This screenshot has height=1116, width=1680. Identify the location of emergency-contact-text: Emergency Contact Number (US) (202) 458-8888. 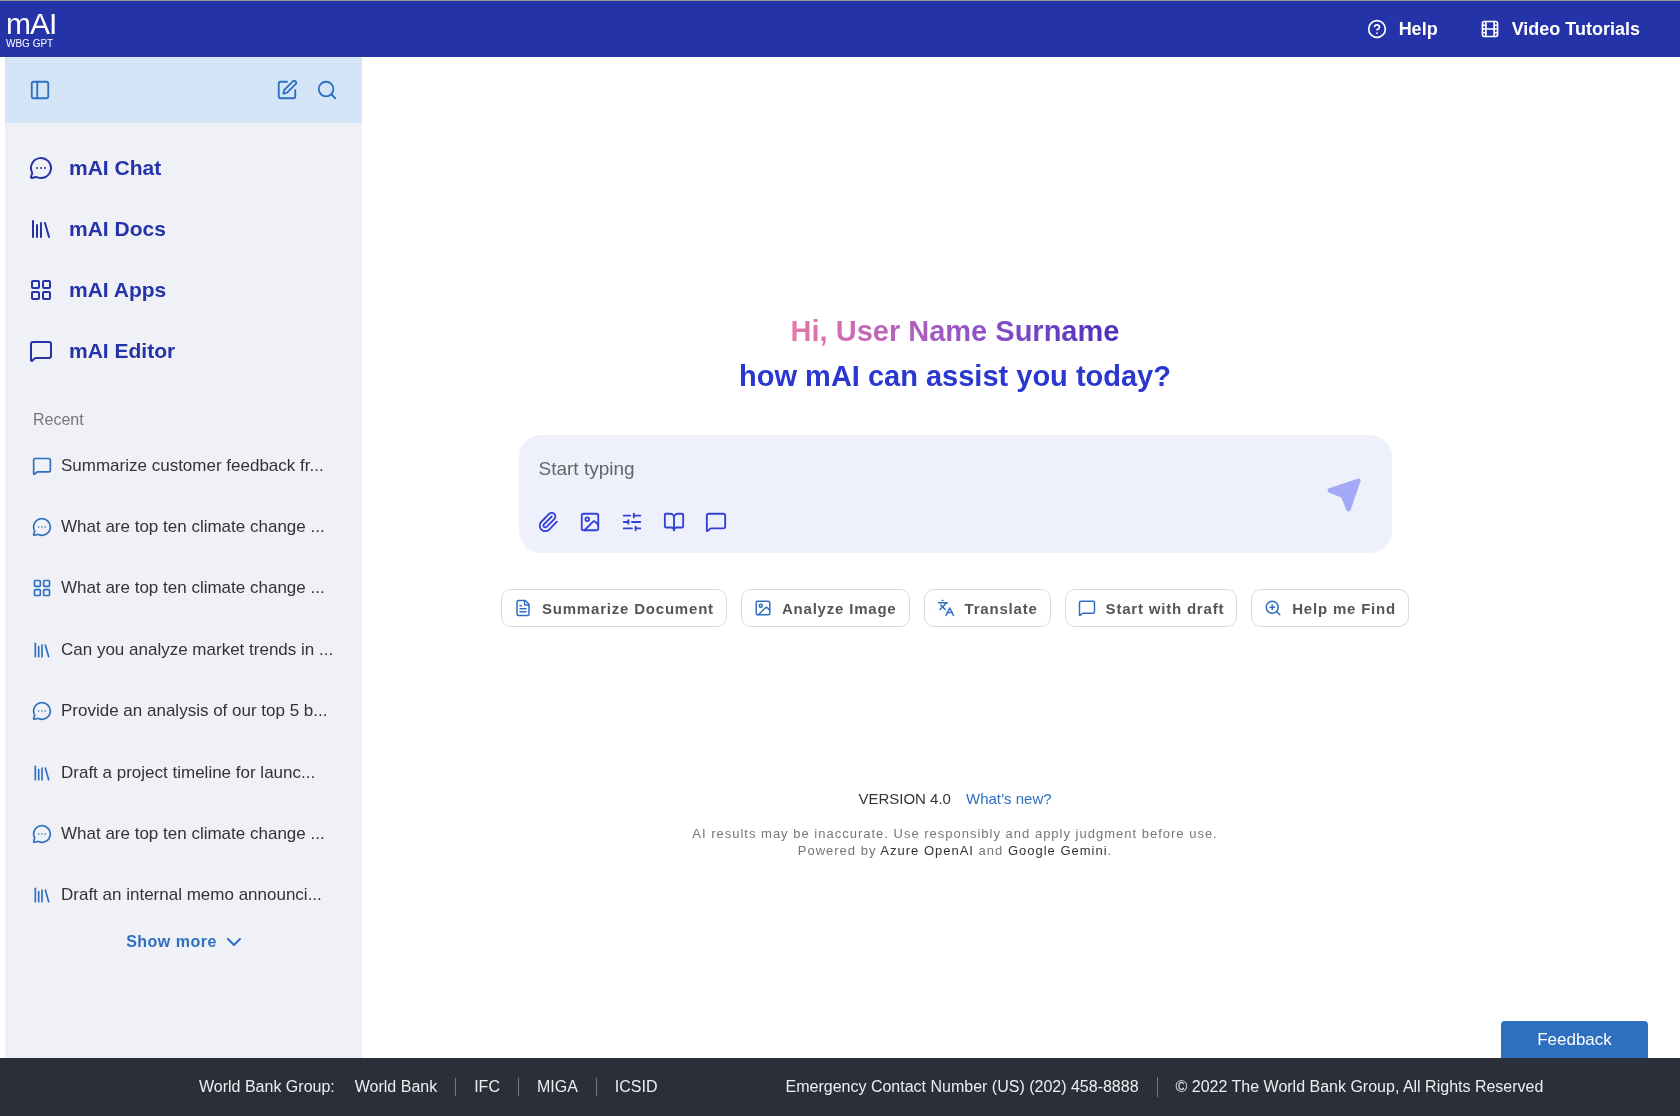
(962, 1087).